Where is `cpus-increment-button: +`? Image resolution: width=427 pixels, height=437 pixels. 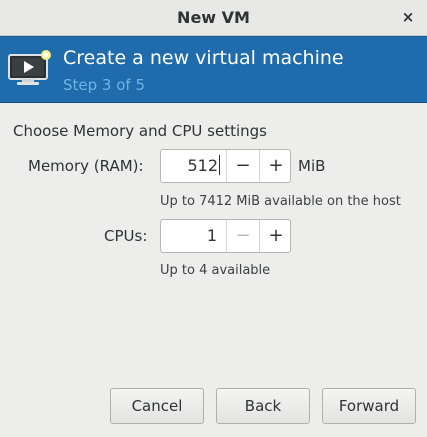 cpus-increment-button: + is located at coordinates (274, 236).